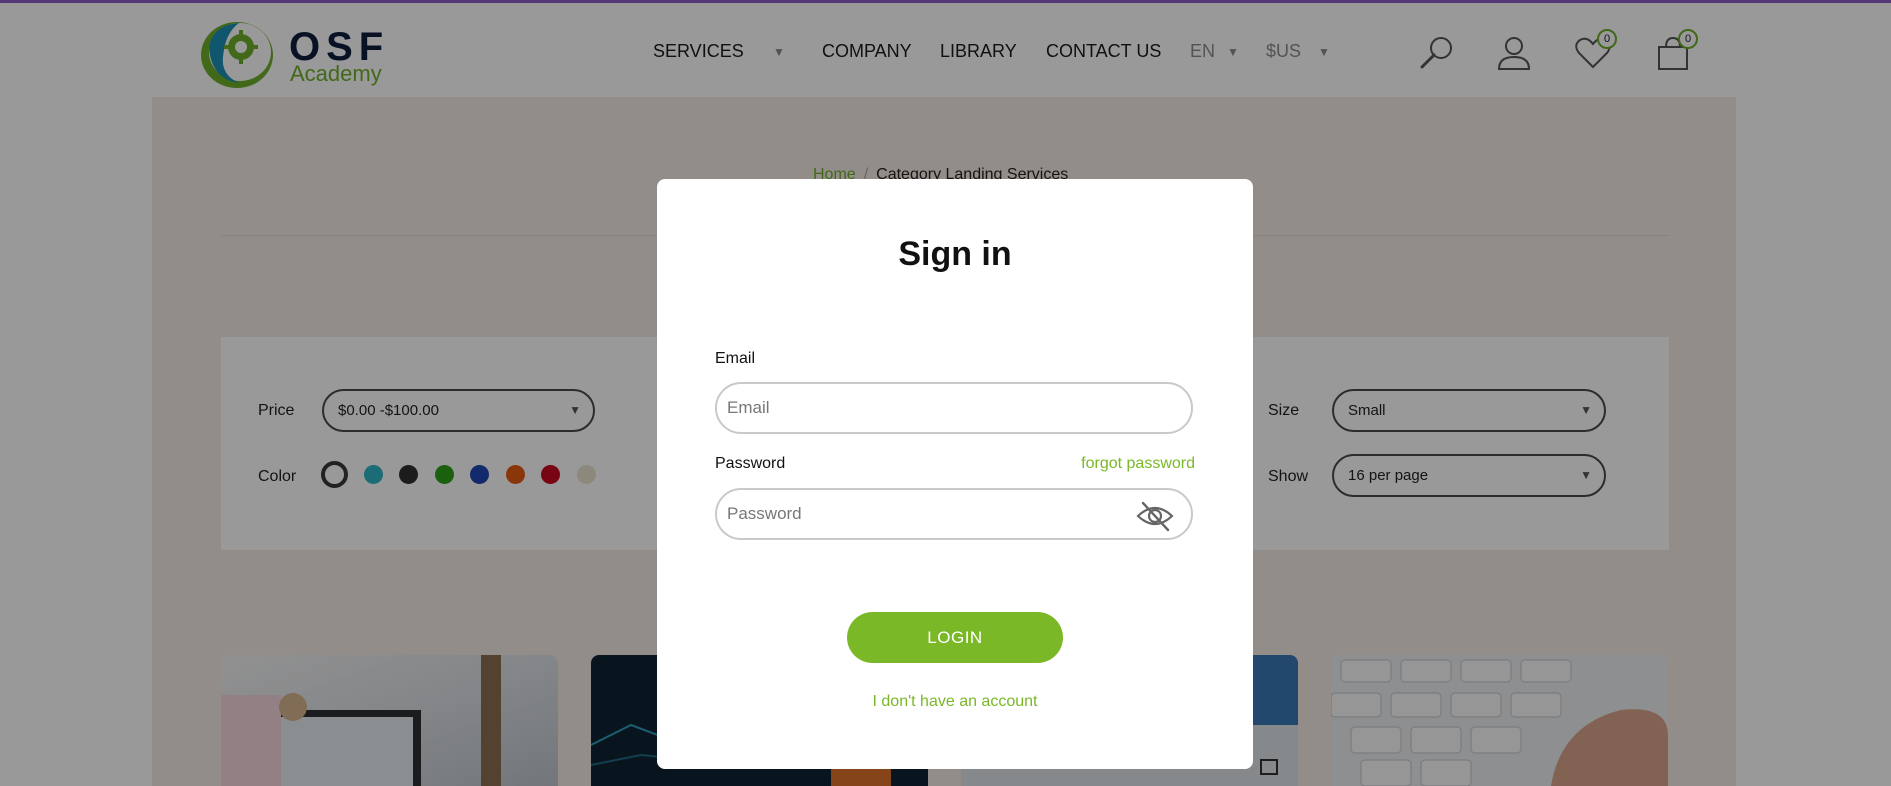 The width and height of the screenshot is (1891, 786). I want to click on password-label: Password, so click(750, 463).